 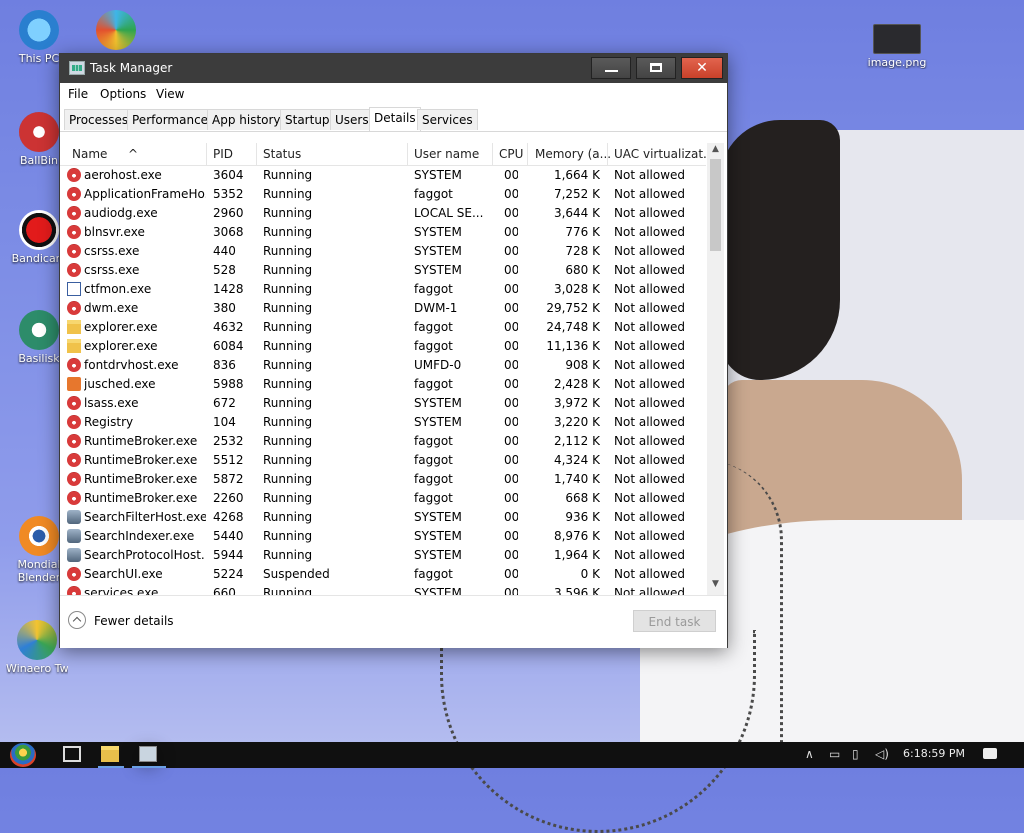 I want to click on maximize-button, so click(x=656, y=68).